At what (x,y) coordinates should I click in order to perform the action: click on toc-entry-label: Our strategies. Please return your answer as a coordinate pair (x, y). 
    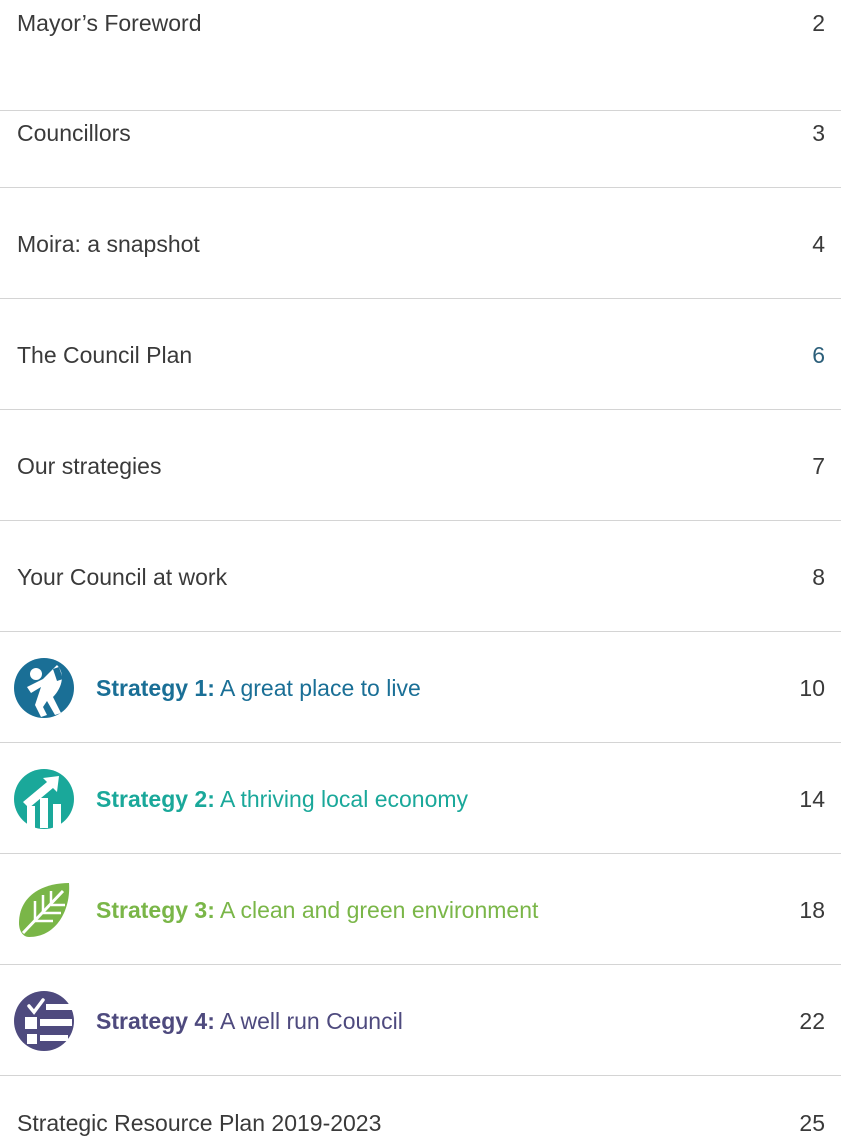
    Looking at the image, I should click on (89, 466).